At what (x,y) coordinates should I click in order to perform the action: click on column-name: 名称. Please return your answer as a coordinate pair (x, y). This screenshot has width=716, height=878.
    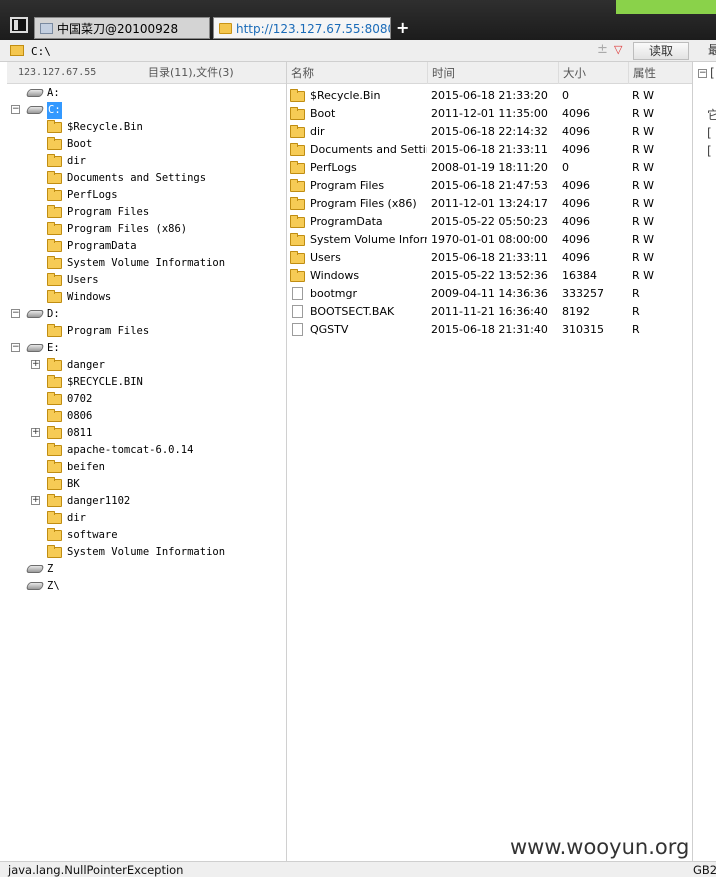
    Looking at the image, I should click on (357, 73).